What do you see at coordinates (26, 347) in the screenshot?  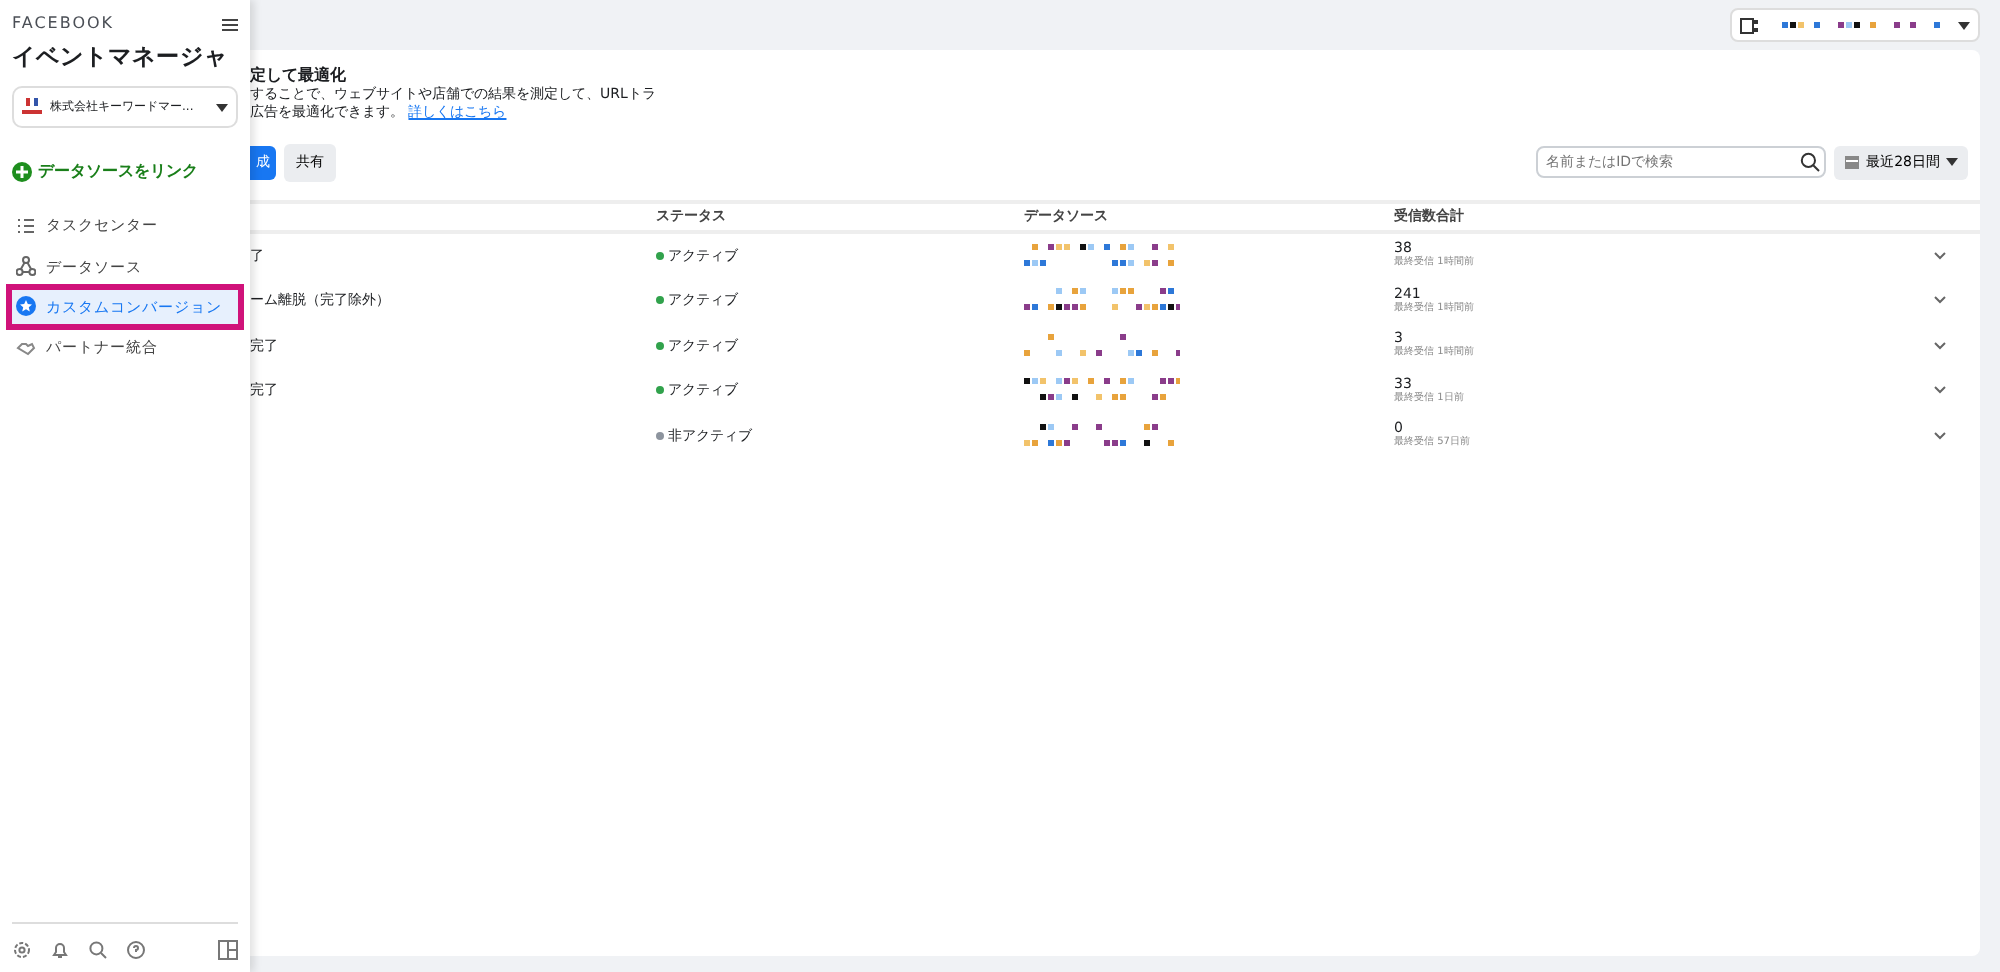 I see `handshake-icon` at bounding box center [26, 347].